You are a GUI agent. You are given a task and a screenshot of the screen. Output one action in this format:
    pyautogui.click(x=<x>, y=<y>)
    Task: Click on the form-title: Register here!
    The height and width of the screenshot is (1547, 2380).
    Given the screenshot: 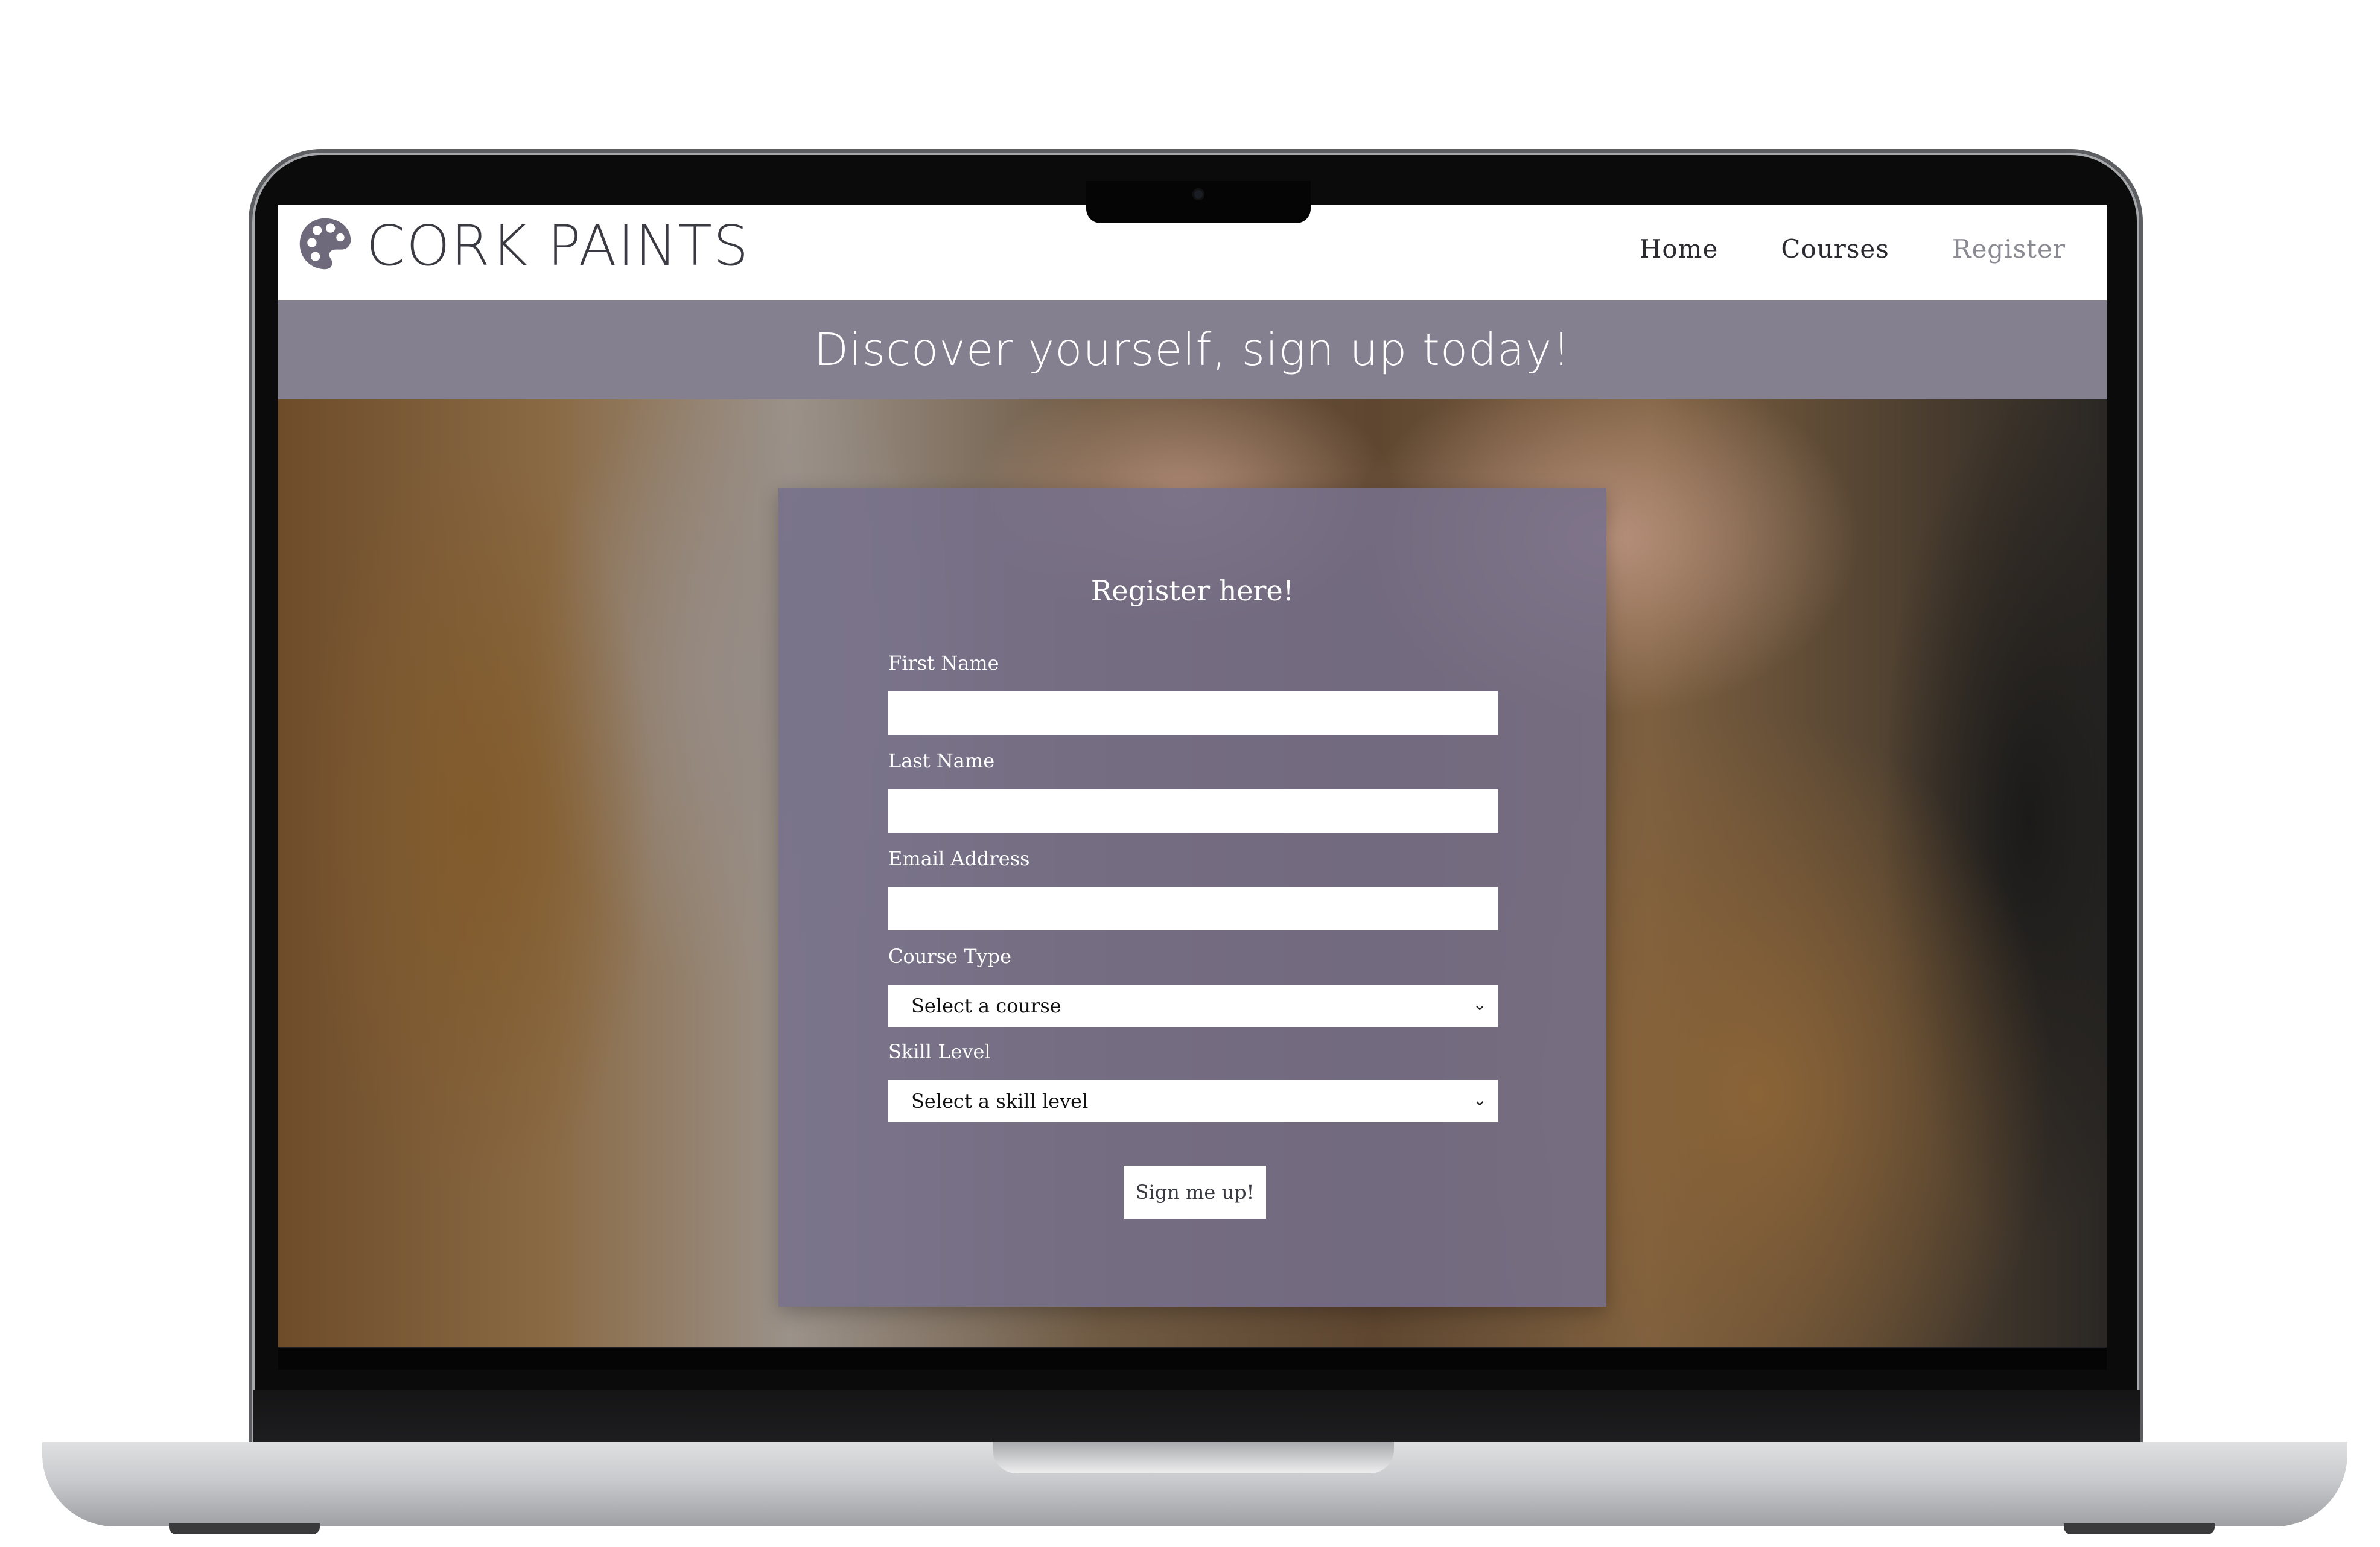 What is the action you would take?
    pyautogui.click(x=1192, y=591)
    